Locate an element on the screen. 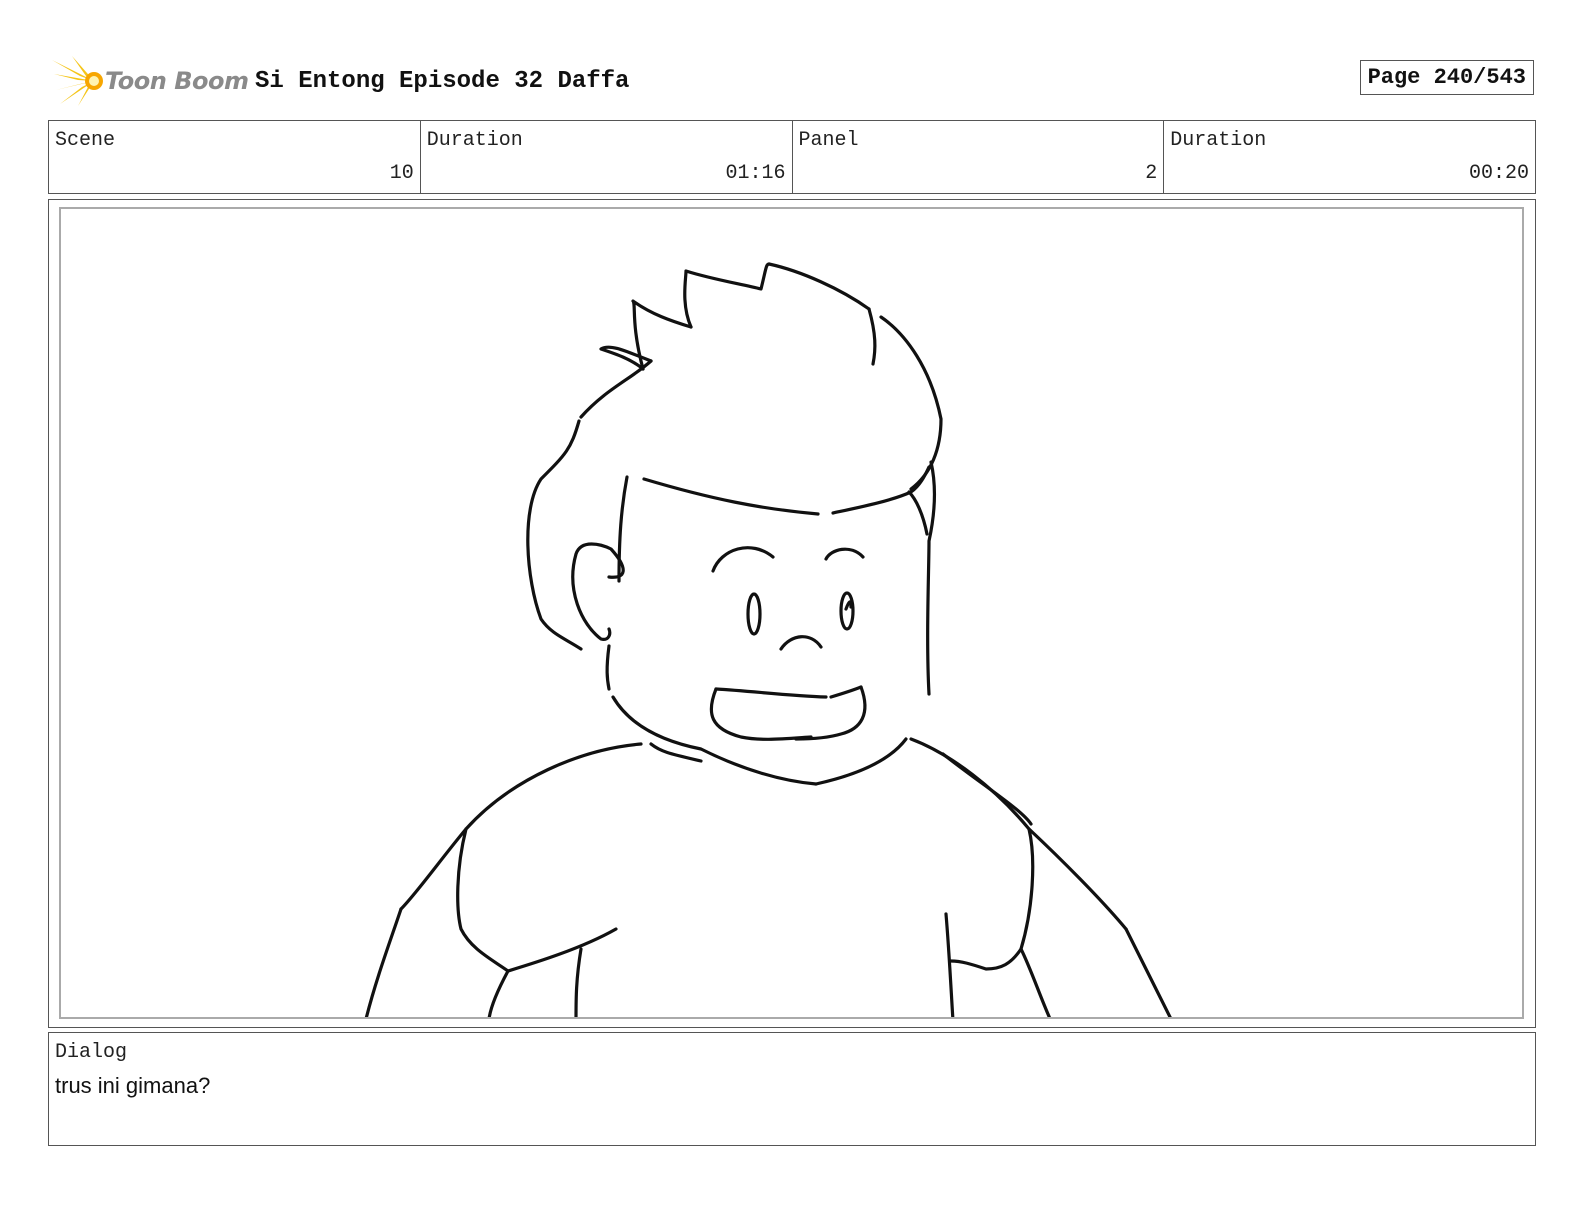  toon-boom-flare-icon is located at coordinates (77, 81).